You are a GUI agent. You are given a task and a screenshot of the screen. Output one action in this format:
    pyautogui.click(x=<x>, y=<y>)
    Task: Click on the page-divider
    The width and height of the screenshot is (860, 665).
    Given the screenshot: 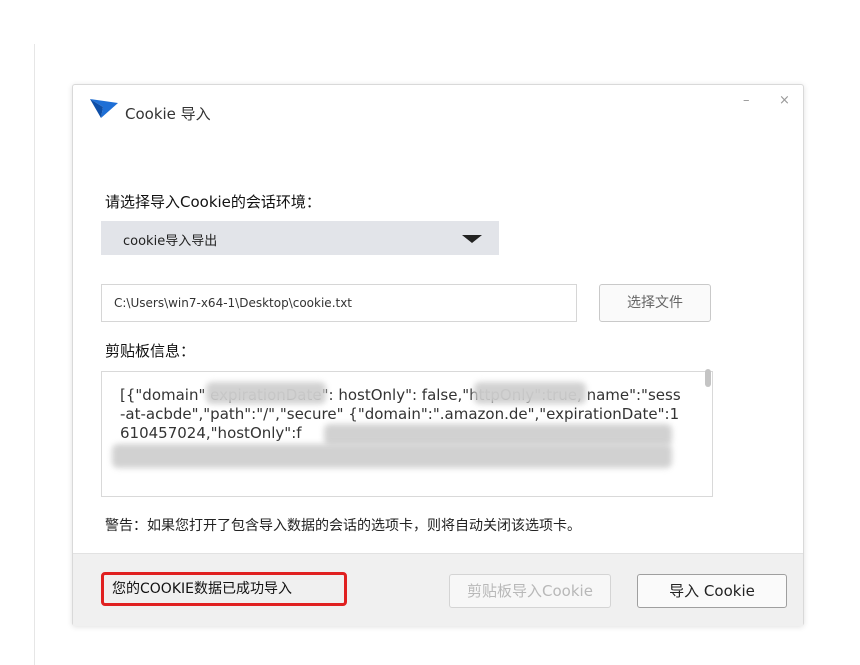 What is the action you would take?
    pyautogui.click(x=34, y=354)
    